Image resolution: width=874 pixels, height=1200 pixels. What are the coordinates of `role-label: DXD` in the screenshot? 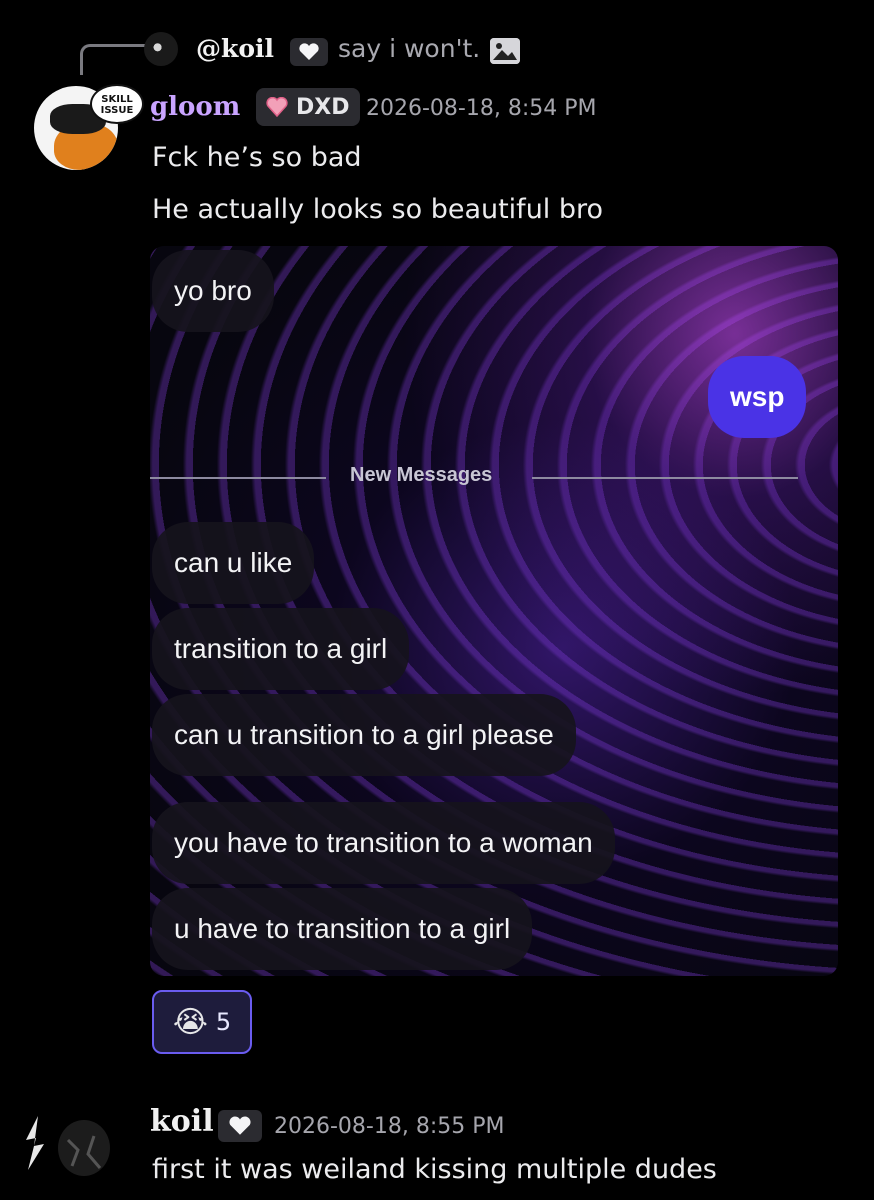 It's located at (323, 107).